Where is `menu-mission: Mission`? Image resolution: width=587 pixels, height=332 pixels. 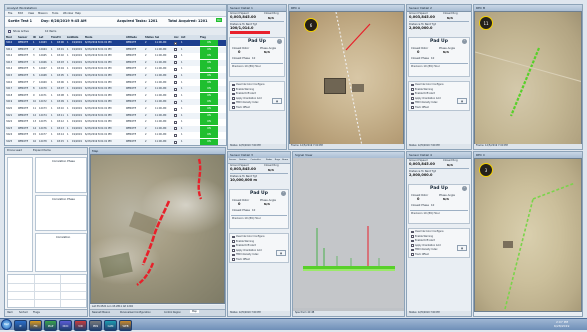 menu-mission: Mission is located at coordinates (43, 13).